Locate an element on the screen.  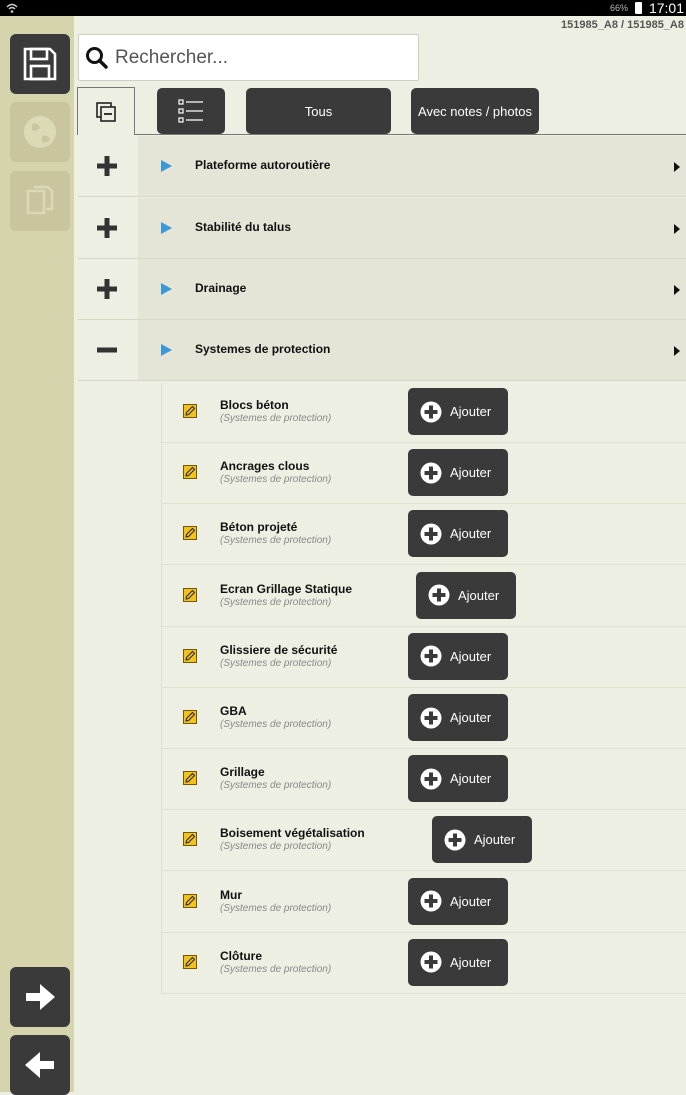
category-row: Drainage is located at coordinates (382, 289).